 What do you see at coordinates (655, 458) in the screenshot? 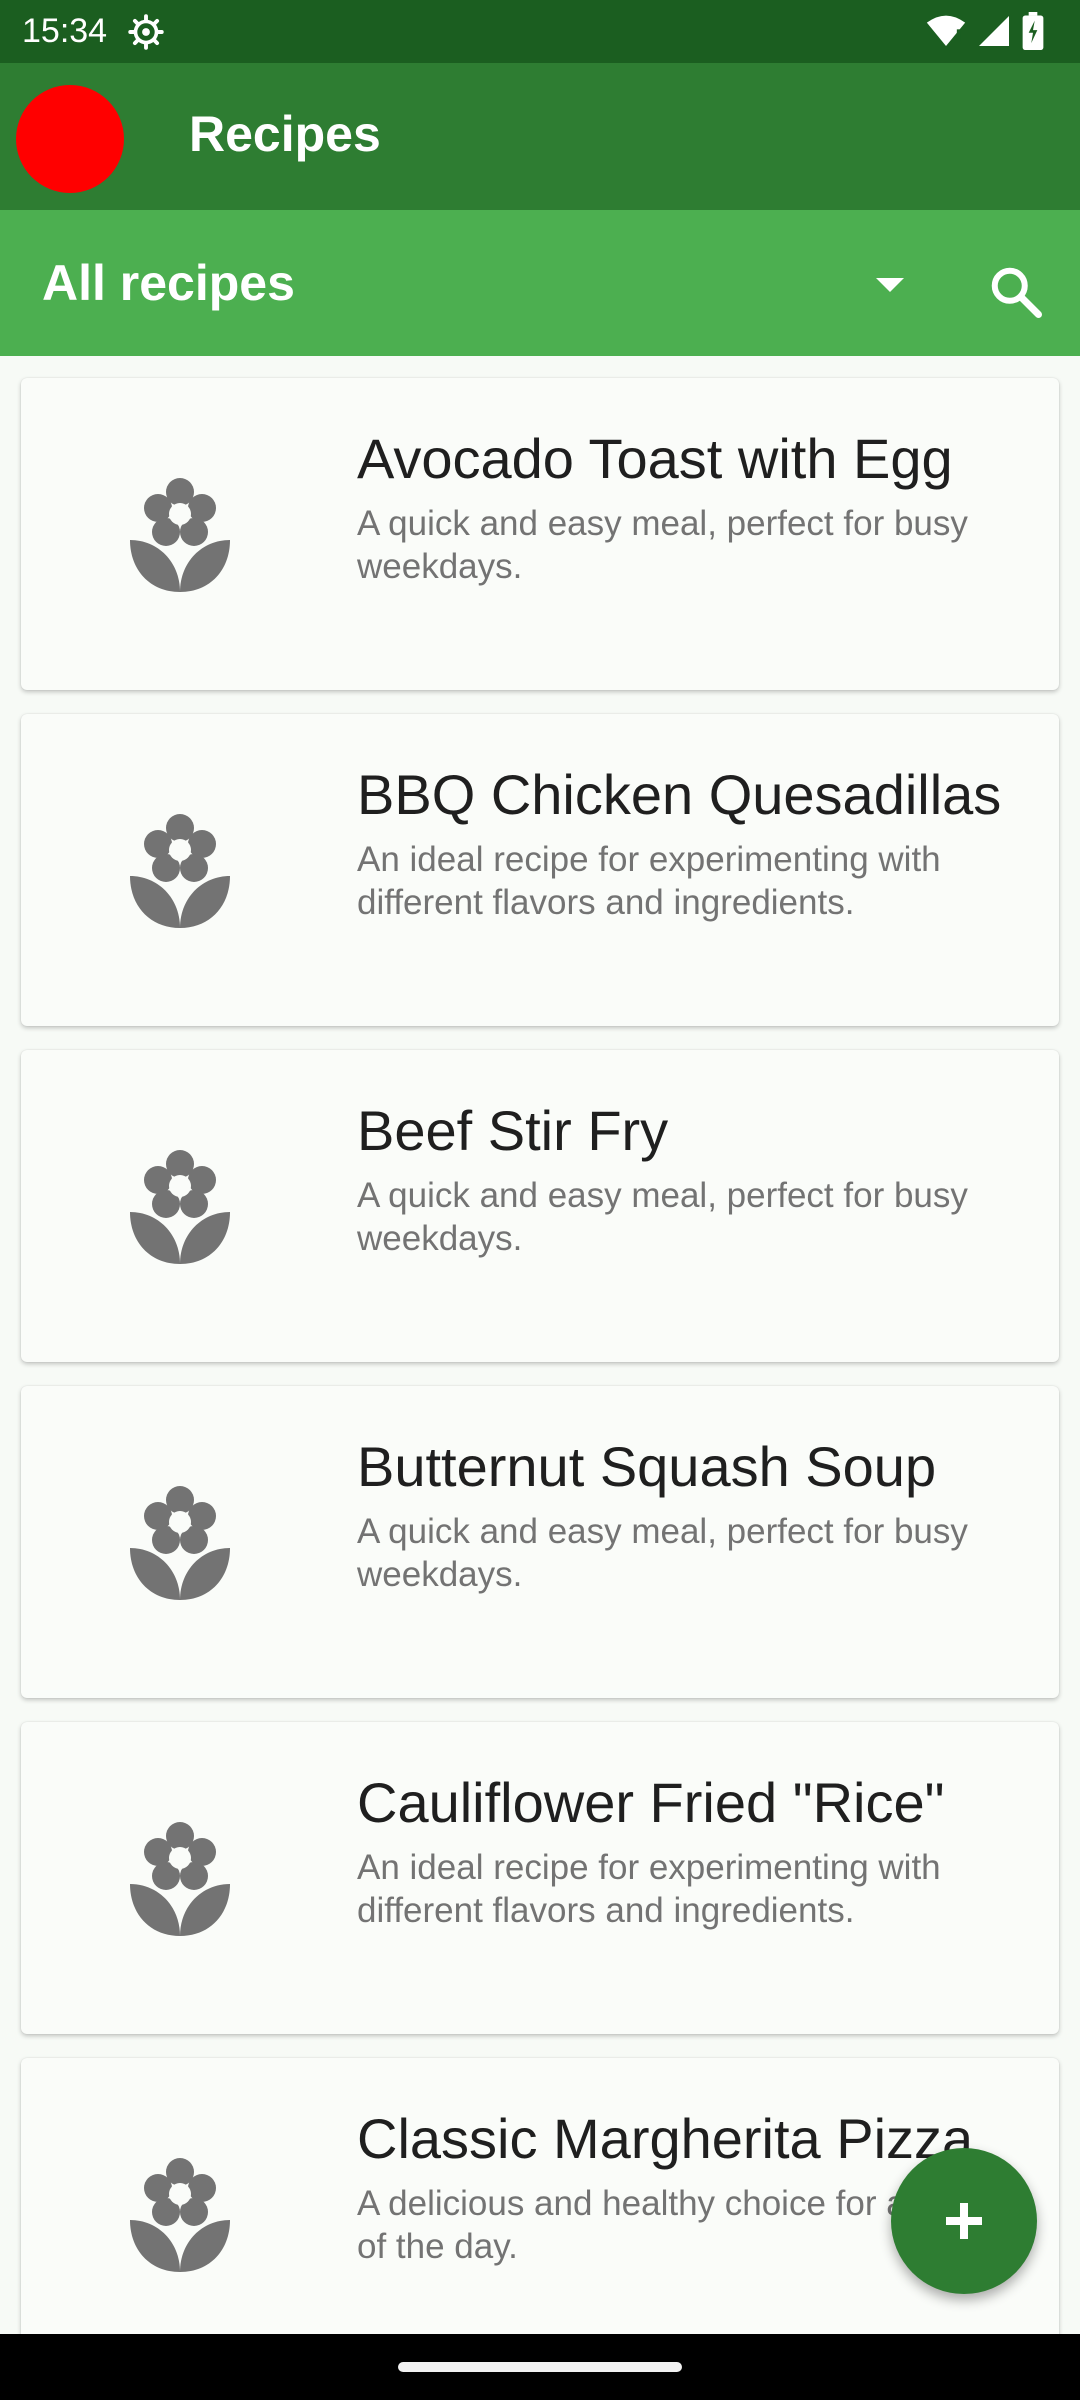
I see `recipe-title: Avocado Toast with Egg` at bounding box center [655, 458].